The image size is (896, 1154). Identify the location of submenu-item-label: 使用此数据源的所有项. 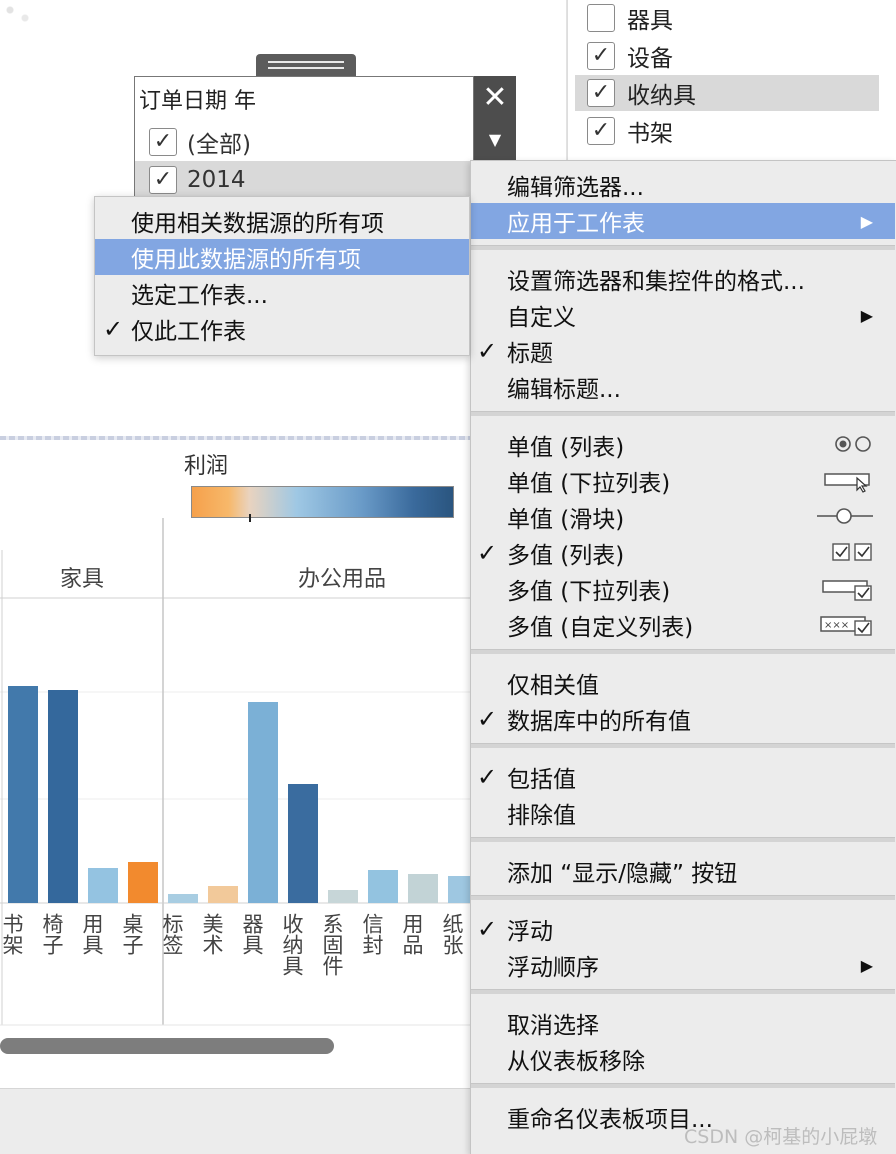
(246, 260).